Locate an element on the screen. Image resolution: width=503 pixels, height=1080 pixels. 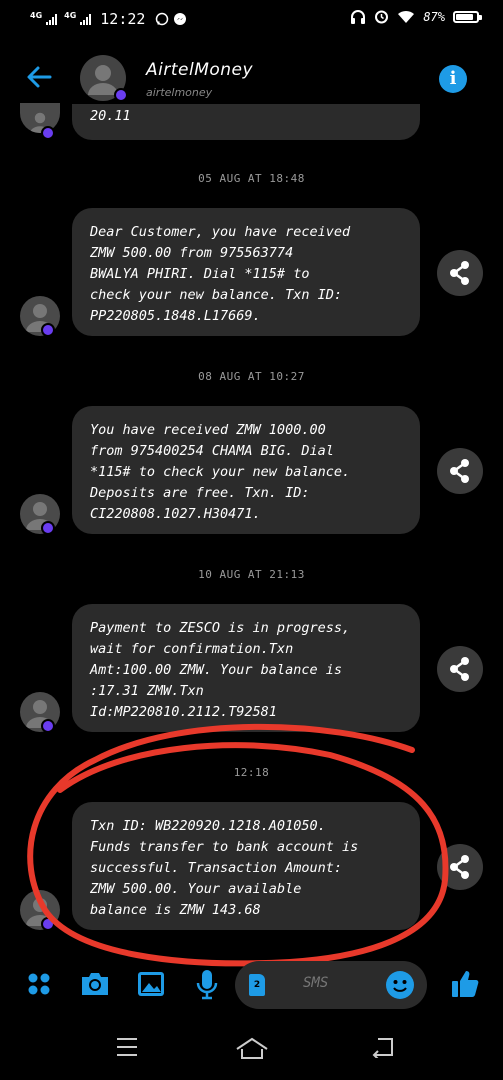
info-icon: i is located at coordinates (453, 79).